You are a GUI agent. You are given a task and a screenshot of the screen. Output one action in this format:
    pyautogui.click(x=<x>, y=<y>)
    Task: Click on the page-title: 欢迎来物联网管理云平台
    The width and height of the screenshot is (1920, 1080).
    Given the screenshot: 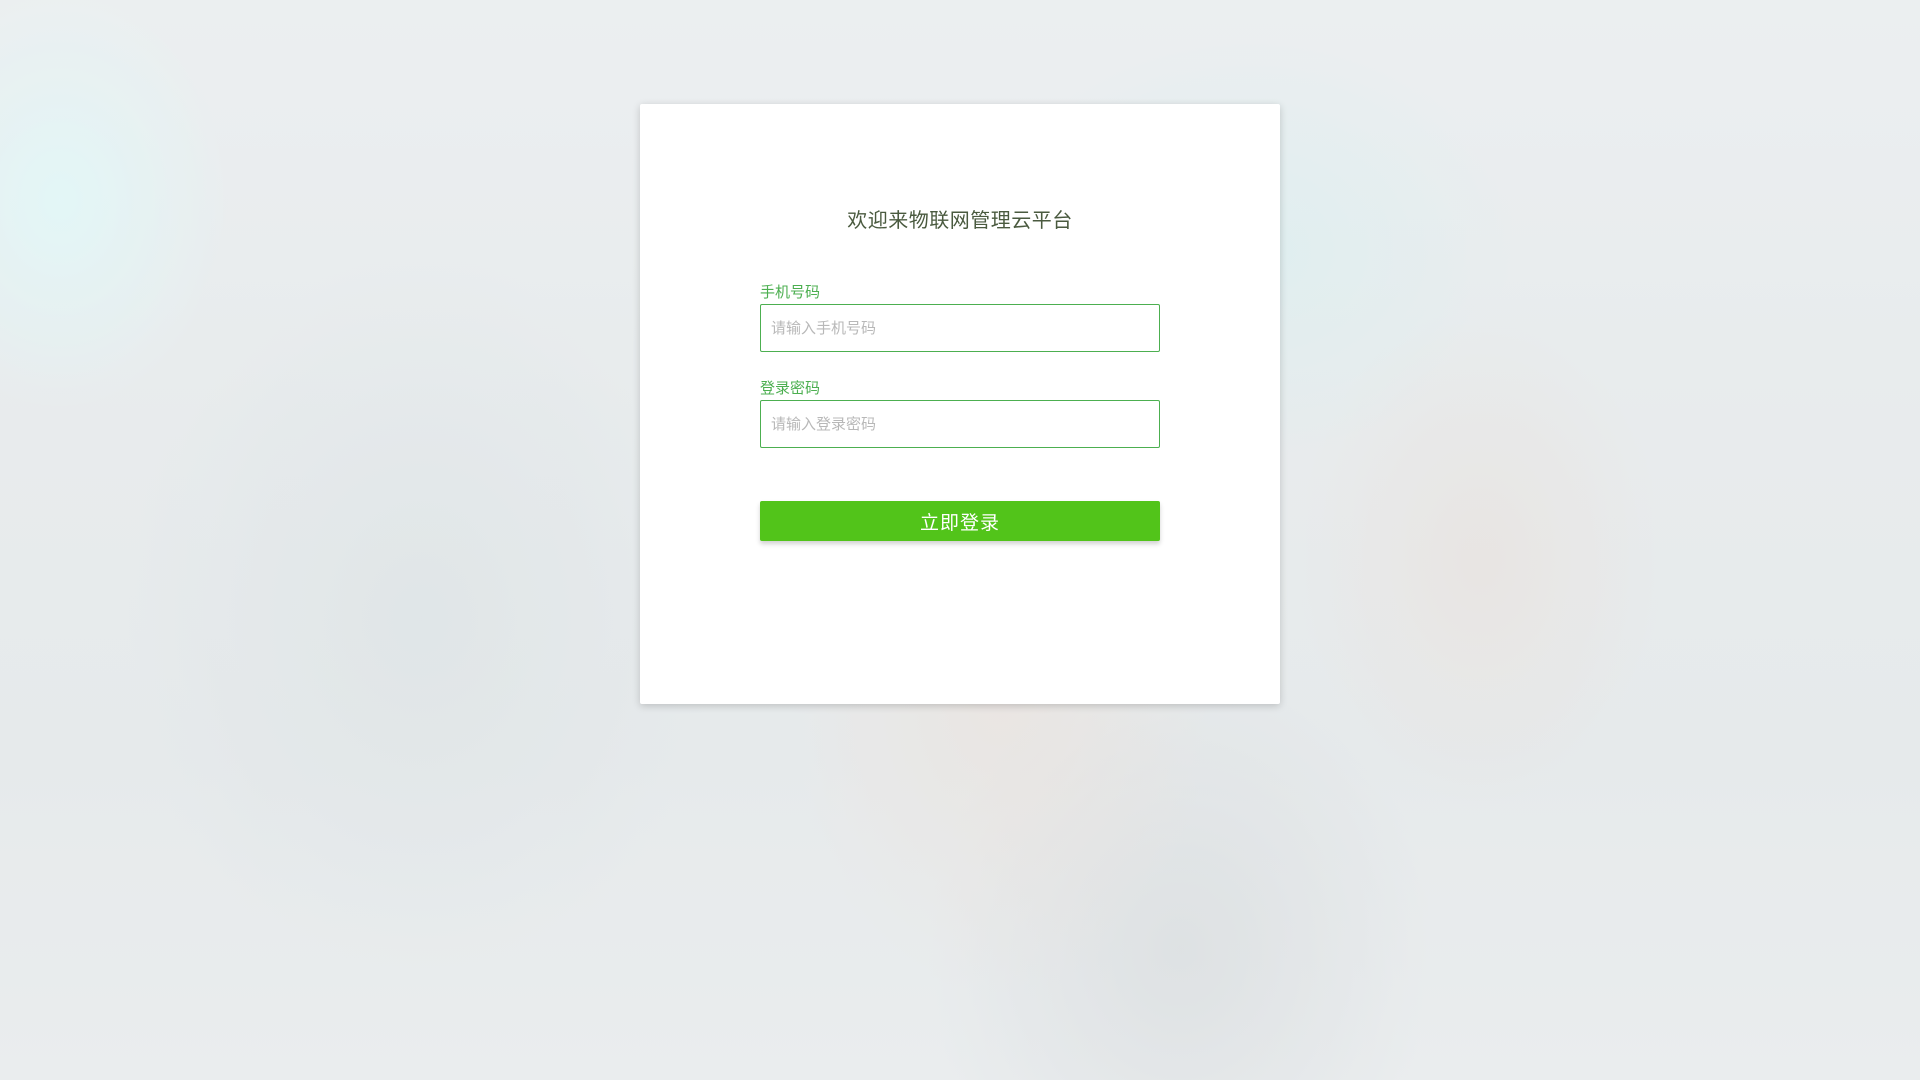 What is the action you would take?
    pyautogui.click(x=960, y=220)
    